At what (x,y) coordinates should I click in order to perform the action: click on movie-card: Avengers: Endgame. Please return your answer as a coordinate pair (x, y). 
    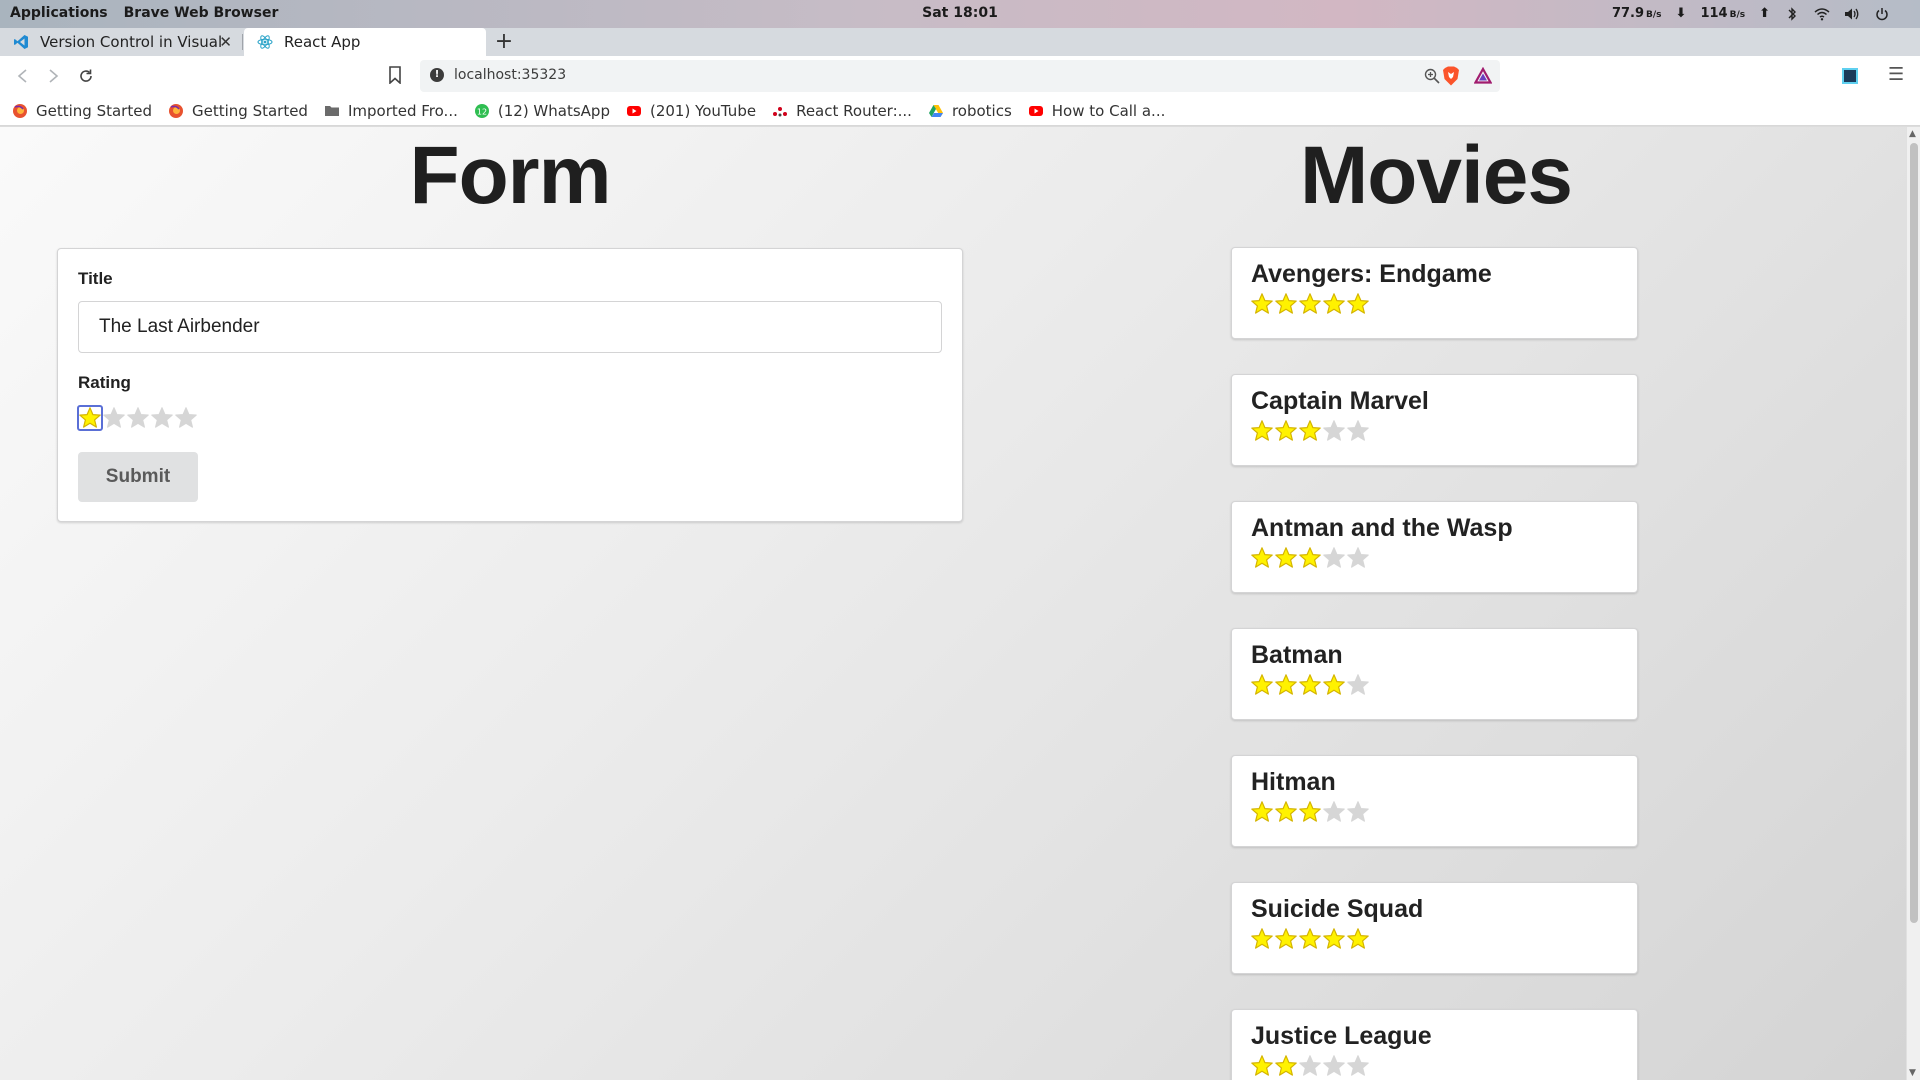
    Looking at the image, I should click on (1434, 293).